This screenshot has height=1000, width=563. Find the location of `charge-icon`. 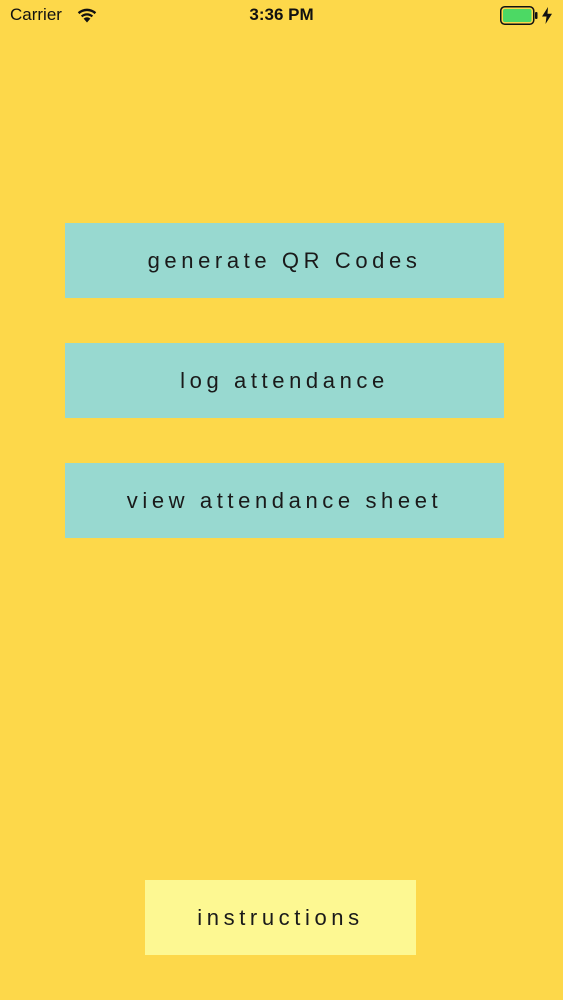

charge-icon is located at coordinates (547, 15).